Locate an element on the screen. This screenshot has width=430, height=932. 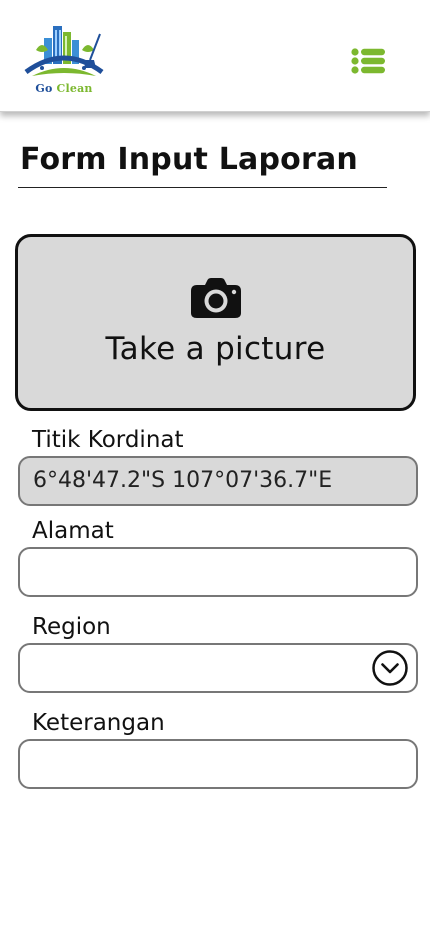
logo-text: Go Clean is located at coordinates (64, 88).